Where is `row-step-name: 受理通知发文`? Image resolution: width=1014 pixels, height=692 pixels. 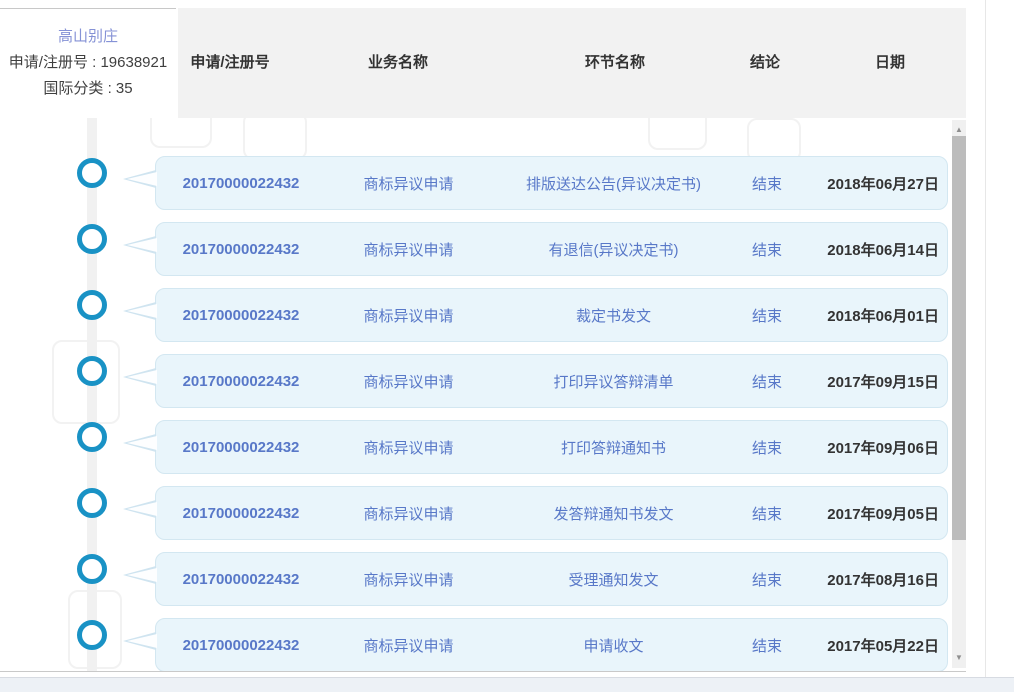
row-step-name: 受理通知发文 is located at coordinates (613, 580).